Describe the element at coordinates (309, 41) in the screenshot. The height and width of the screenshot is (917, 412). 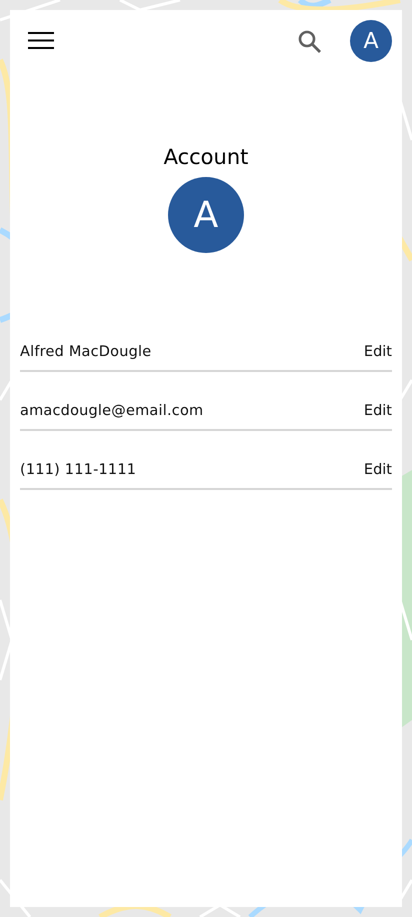
I see `search-icon` at that location.